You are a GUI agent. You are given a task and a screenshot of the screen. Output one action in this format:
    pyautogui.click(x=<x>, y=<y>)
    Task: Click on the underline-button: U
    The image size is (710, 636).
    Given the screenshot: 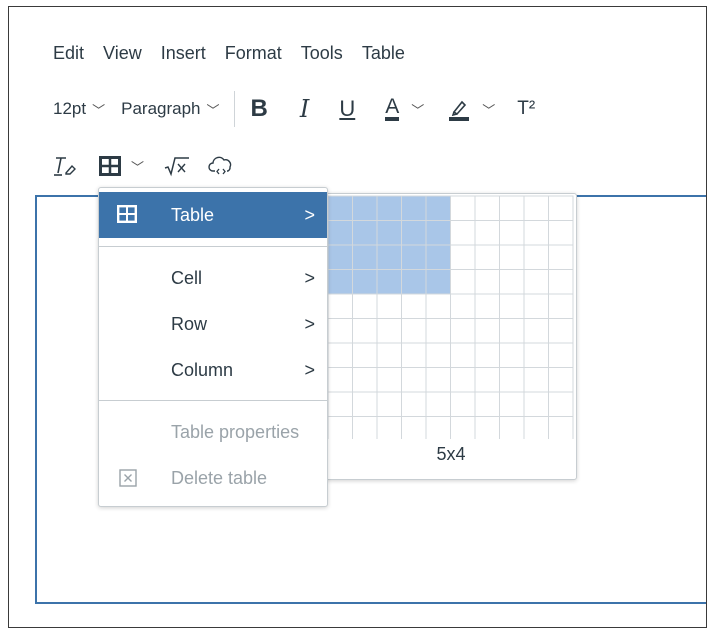 What is the action you would take?
    pyautogui.click(x=347, y=109)
    